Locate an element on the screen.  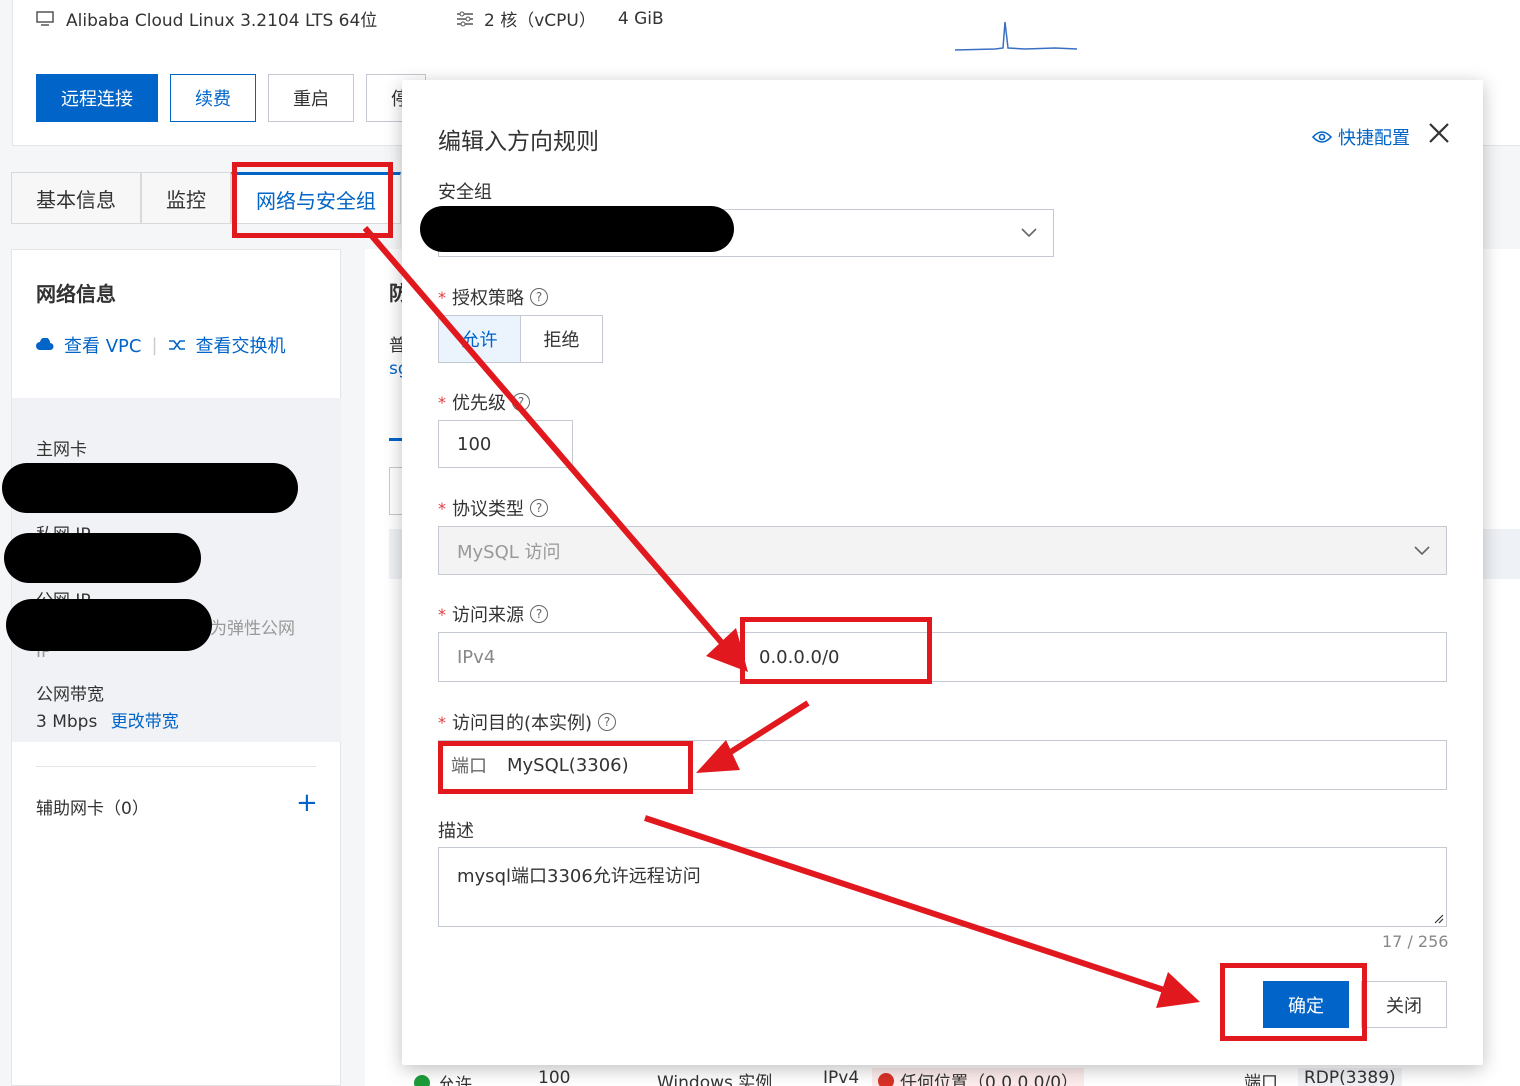
description-textarea: mysql端口3306允许远程访问 is located at coordinates (942, 887).